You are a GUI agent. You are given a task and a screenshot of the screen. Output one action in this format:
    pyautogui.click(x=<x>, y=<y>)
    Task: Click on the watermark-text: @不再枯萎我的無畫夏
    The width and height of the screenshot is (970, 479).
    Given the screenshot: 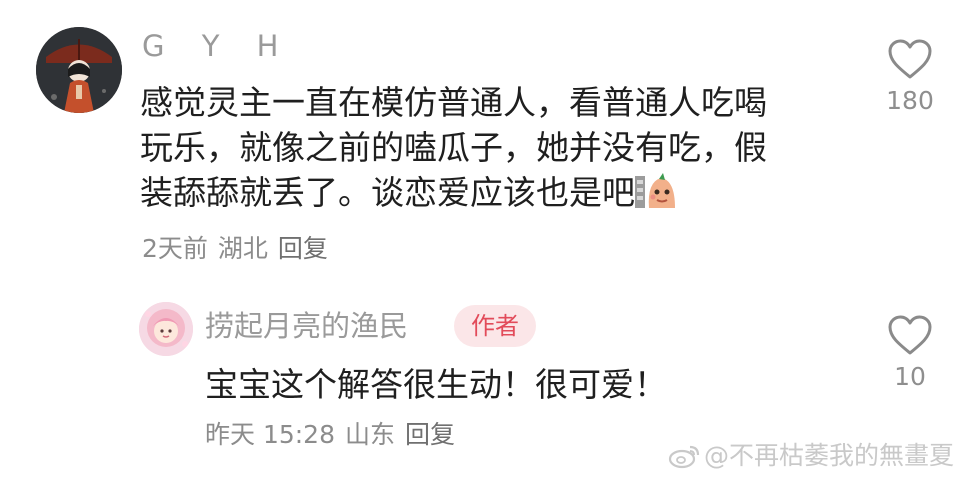 What is the action you would take?
    pyautogui.click(x=829, y=455)
    